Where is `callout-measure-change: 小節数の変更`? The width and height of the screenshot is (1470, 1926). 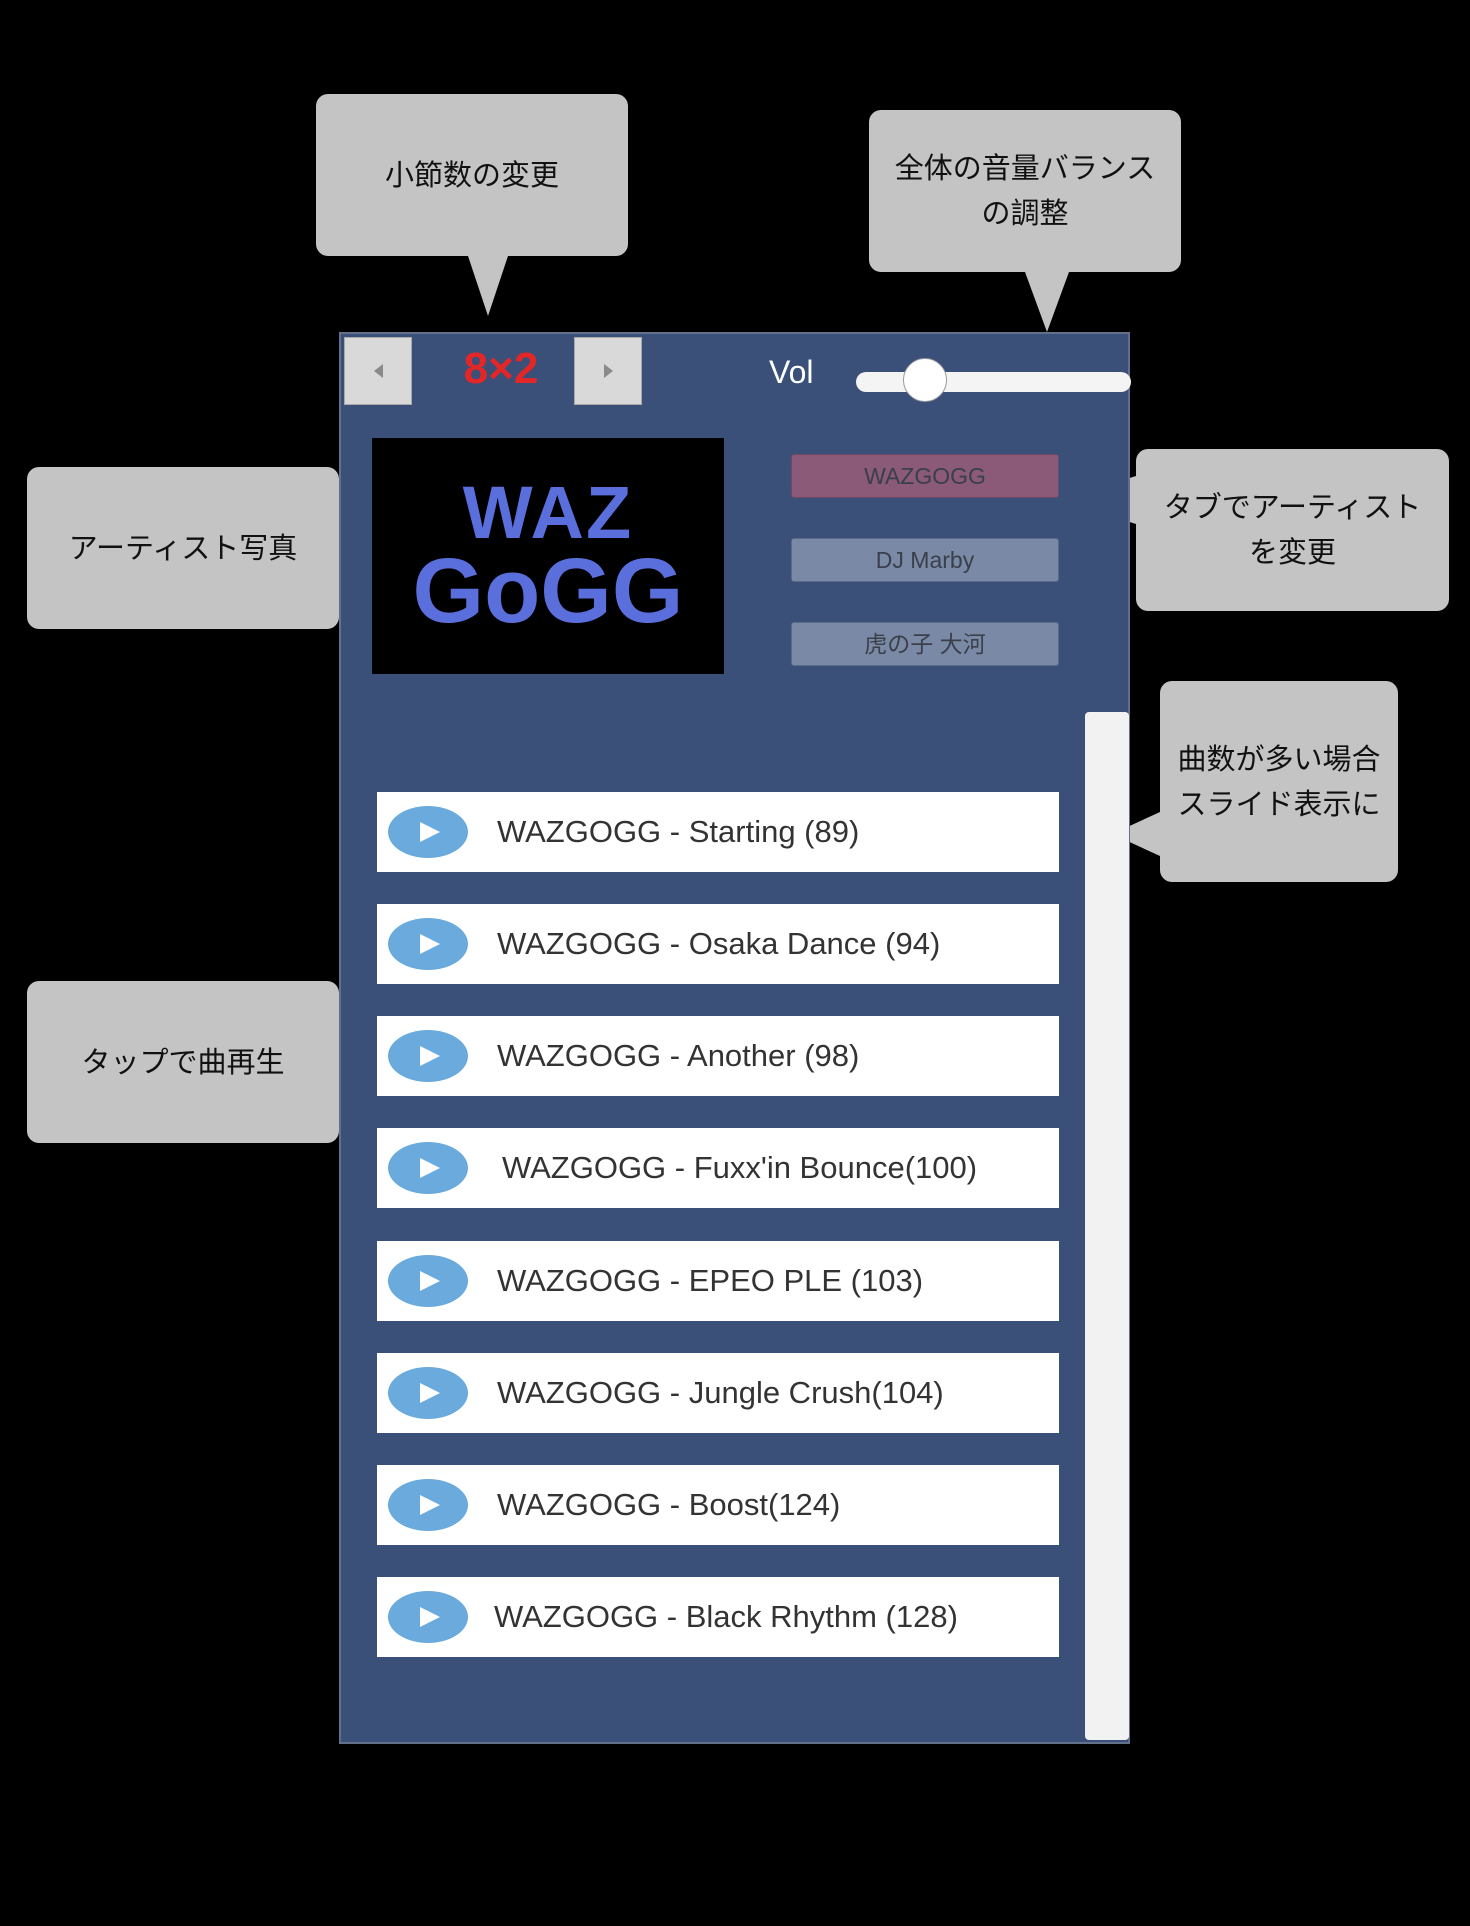 callout-measure-change: 小節数の変更 is located at coordinates (472, 175).